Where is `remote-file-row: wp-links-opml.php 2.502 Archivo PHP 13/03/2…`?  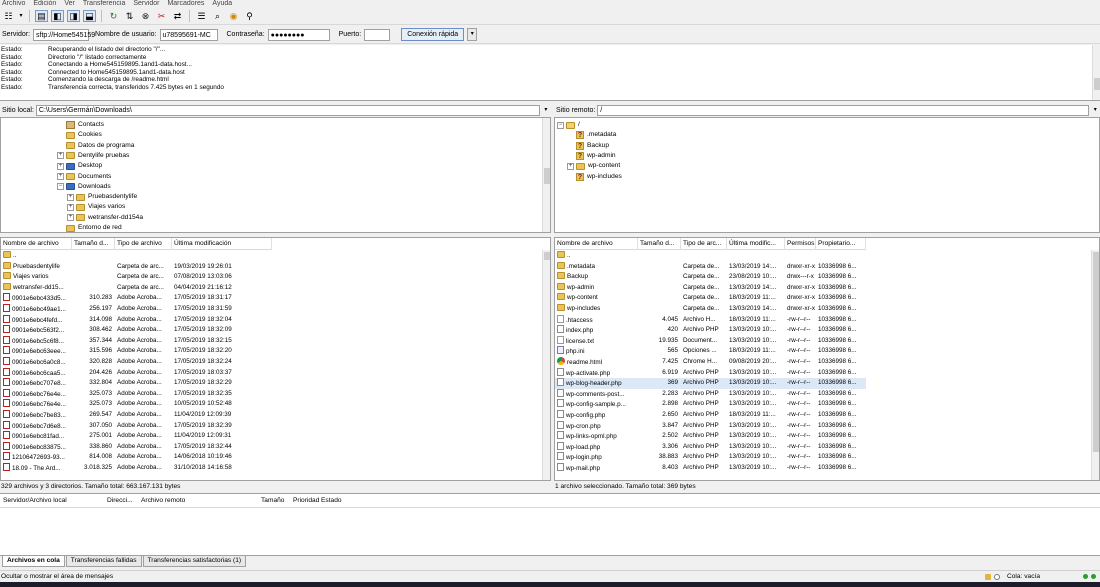
remote-file-row: wp-links-opml.php 2.502 Archivo PHP 13/03/2… is located at coordinates (710, 436).